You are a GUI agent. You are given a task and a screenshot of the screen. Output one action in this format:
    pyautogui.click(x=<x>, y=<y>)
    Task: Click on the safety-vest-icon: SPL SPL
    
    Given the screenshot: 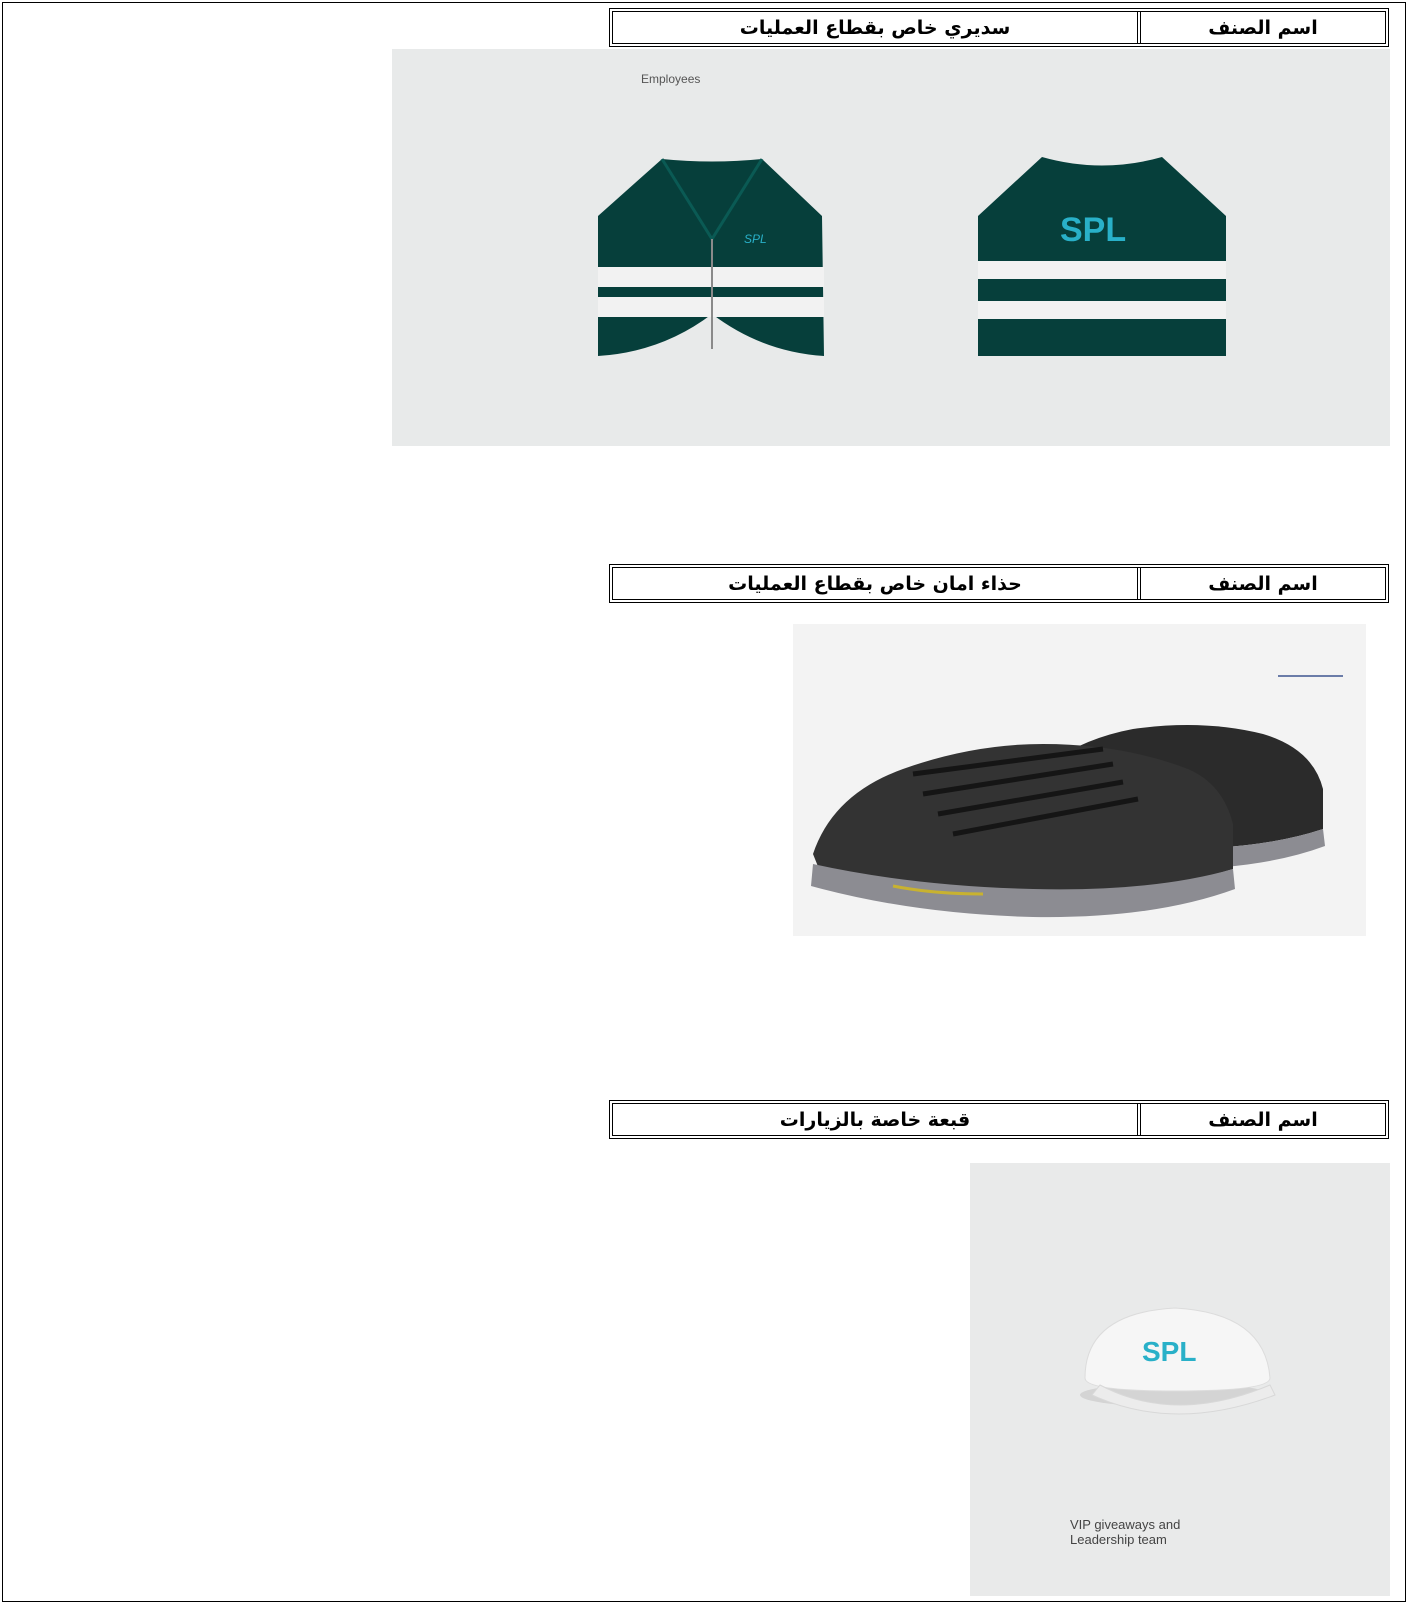 What is the action you would take?
    pyautogui.click(x=912, y=256)
    